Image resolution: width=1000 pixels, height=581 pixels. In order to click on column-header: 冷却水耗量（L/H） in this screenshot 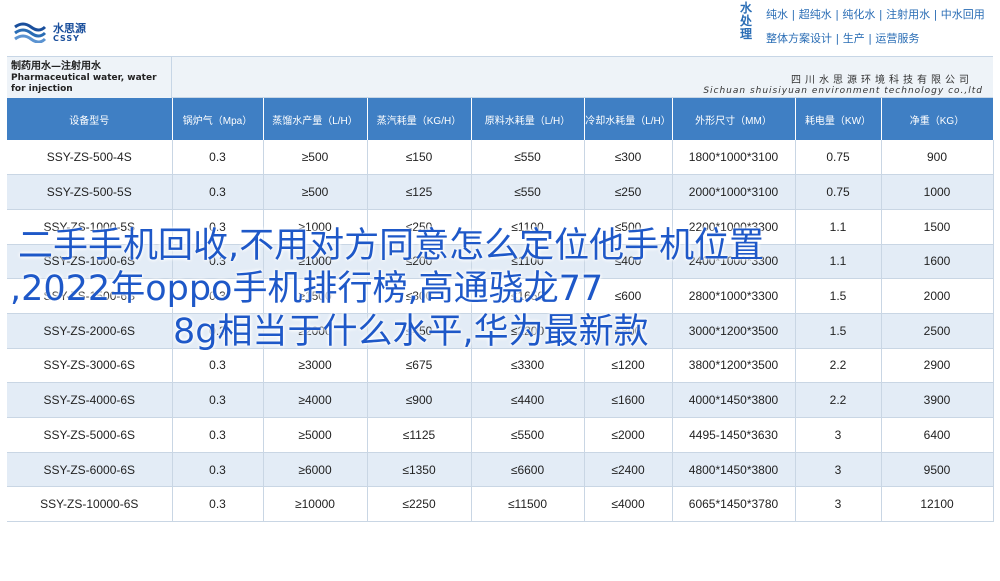, I will do `click(628, 119)`.